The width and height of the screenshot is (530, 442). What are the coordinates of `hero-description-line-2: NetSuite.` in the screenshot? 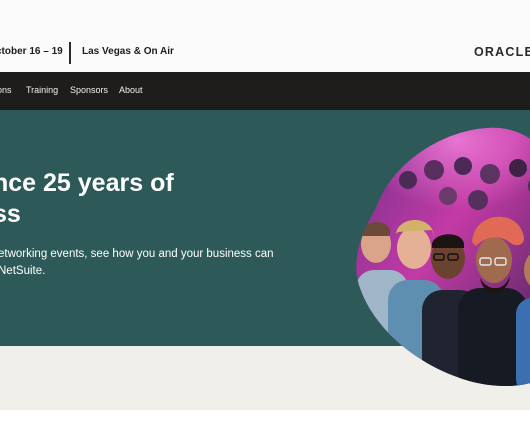 It's located at (23, 270).